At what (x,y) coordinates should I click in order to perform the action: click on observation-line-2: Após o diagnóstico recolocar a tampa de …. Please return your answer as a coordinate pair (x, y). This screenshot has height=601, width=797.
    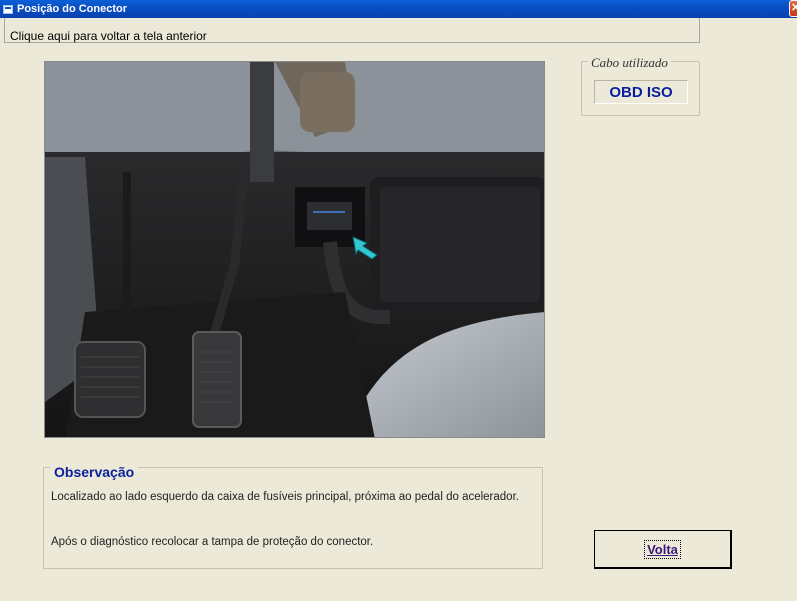
    Looking at the image, I should click on (212, 542).